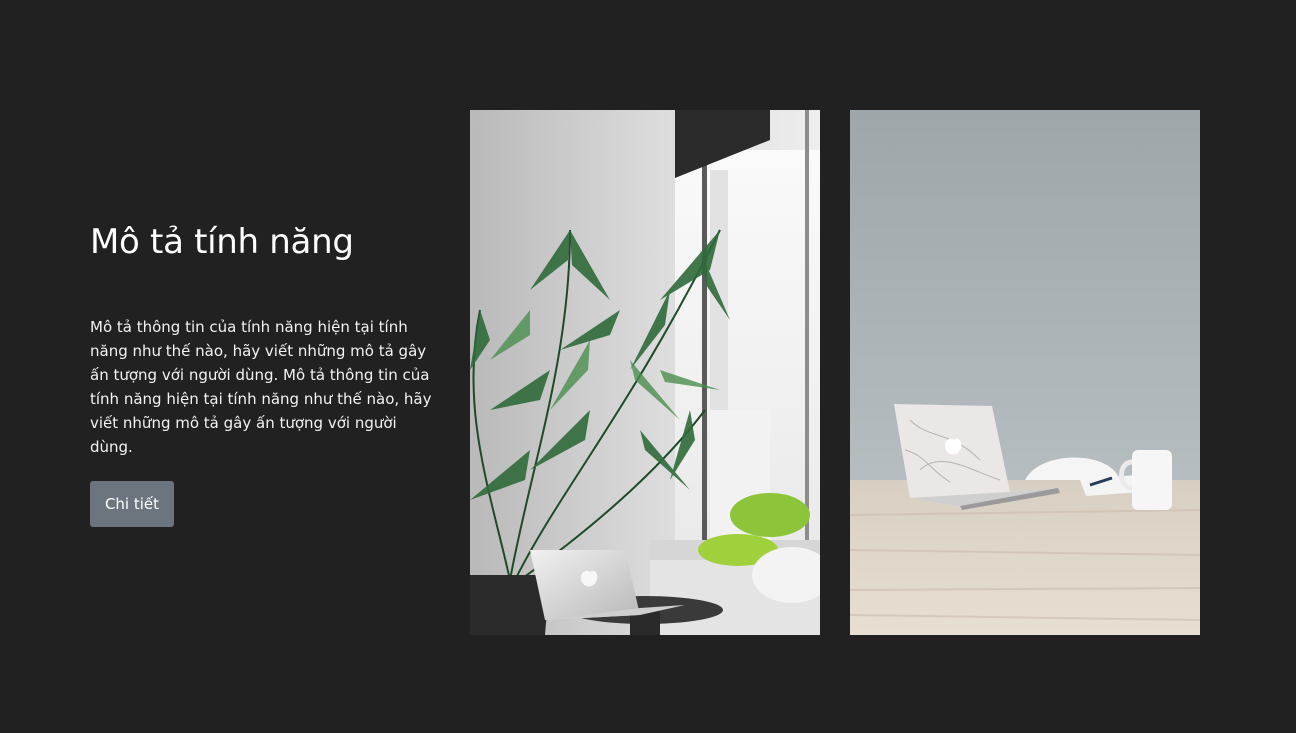  I want to click on details-button: Chi tiết, so click(132, 504).